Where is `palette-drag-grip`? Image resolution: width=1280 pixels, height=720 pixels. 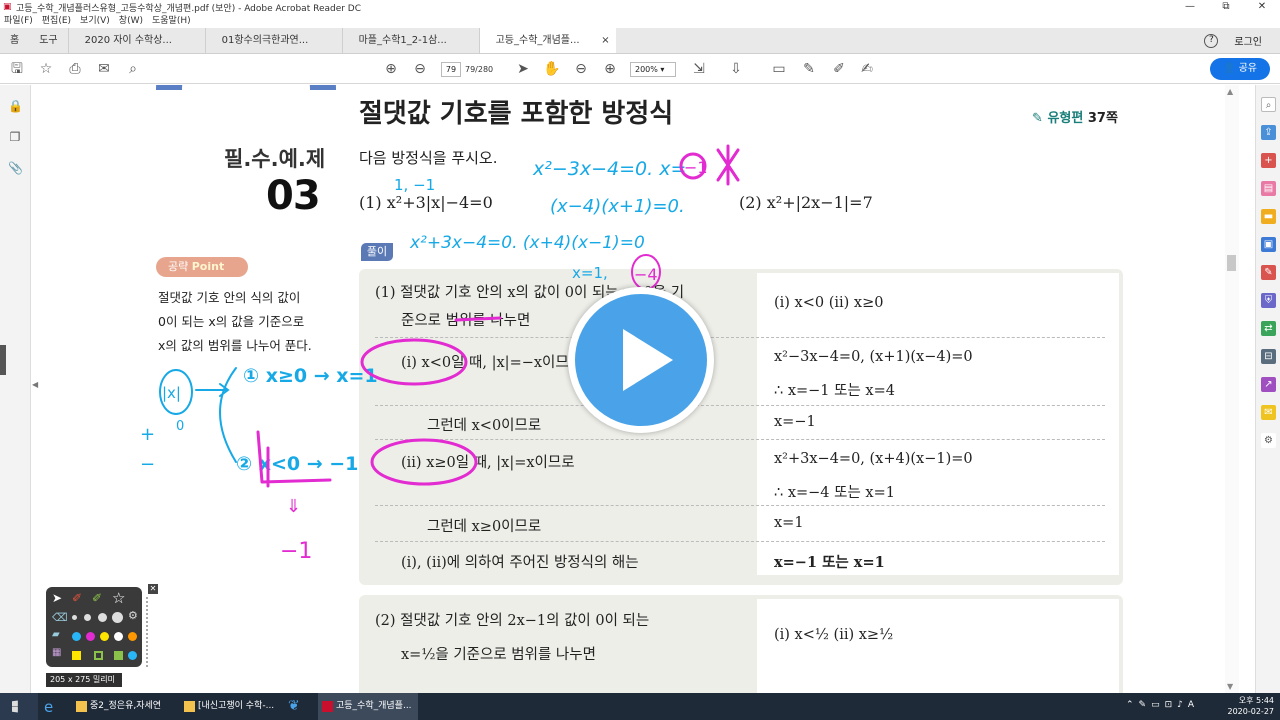 palette-drag-grip is located at coordinates (148, 632).